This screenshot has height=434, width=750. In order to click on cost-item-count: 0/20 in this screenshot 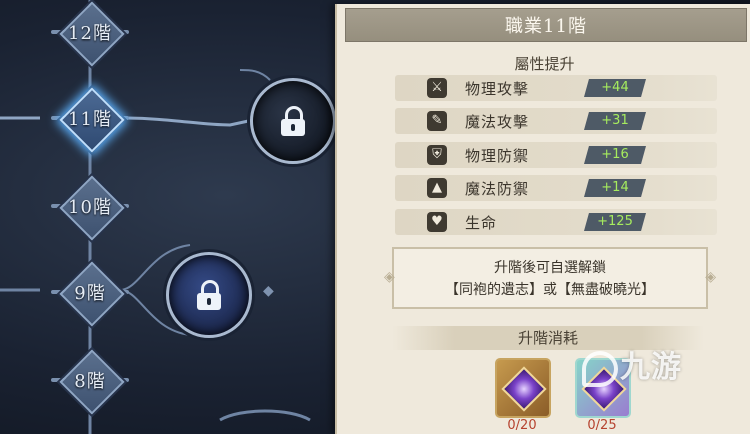, I will do `click(522, 425)`.